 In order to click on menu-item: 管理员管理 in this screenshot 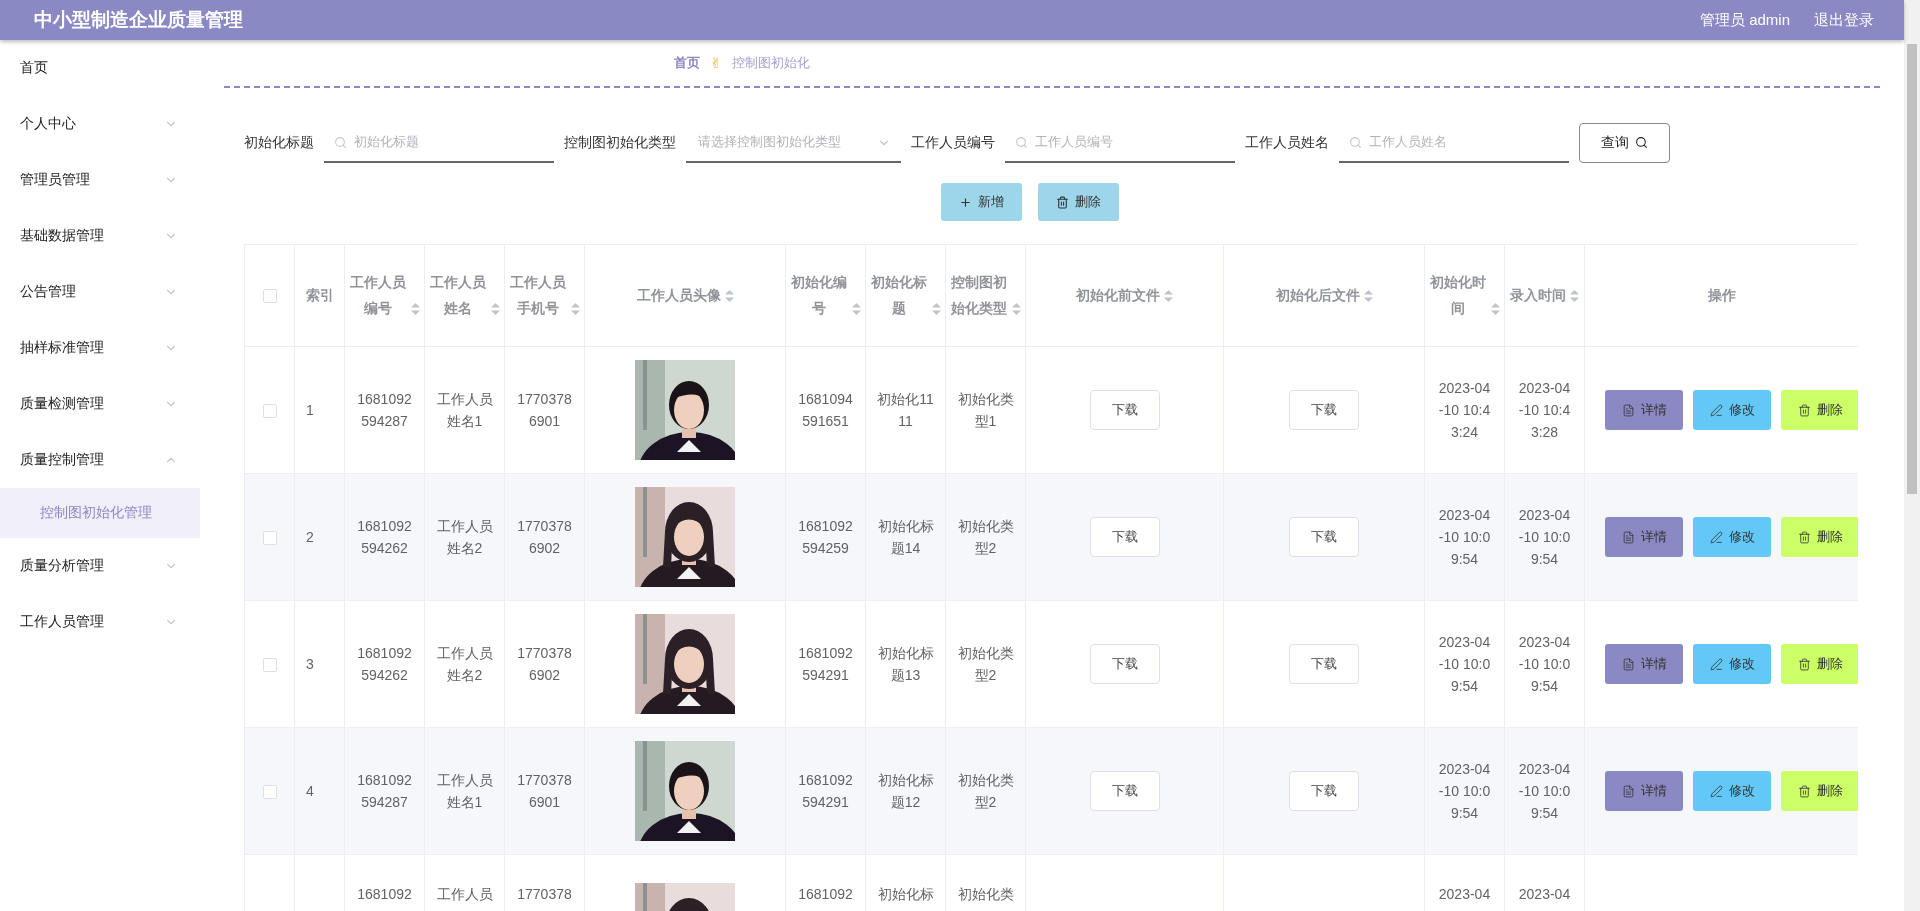, I will do `click(55, 180)`.